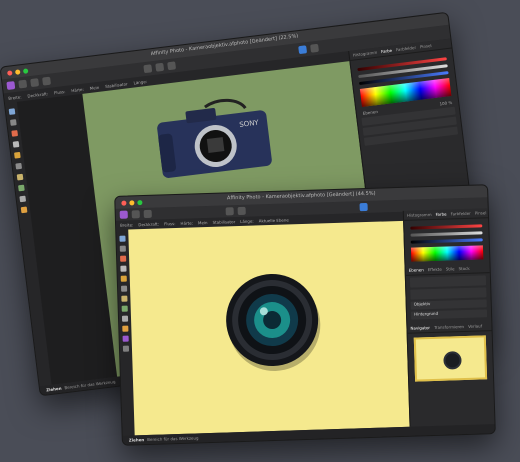  What do you see at coordinates (173, 439) in the screenshot?
I see `status-text: Bereich für das Werkzeug` at bounding box center [173, 439].